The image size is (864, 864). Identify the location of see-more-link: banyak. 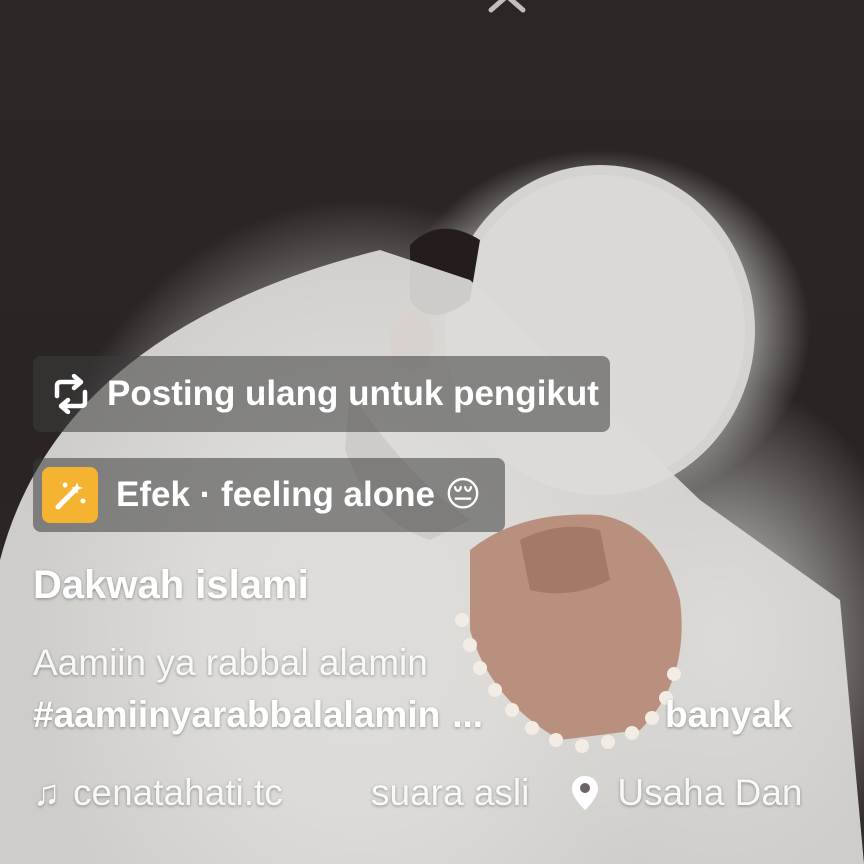
(729, 715).